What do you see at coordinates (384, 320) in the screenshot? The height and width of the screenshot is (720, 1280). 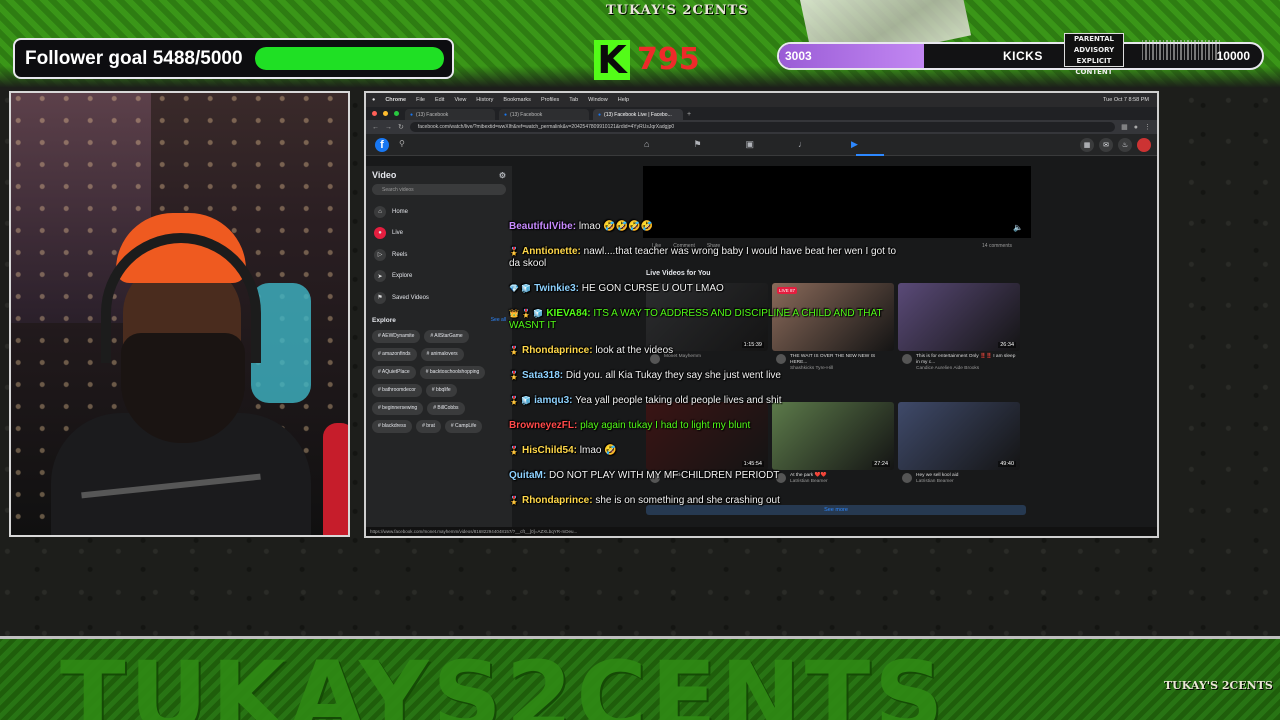 I see `explore-heading: Explore` at bounding box center [384, 320].